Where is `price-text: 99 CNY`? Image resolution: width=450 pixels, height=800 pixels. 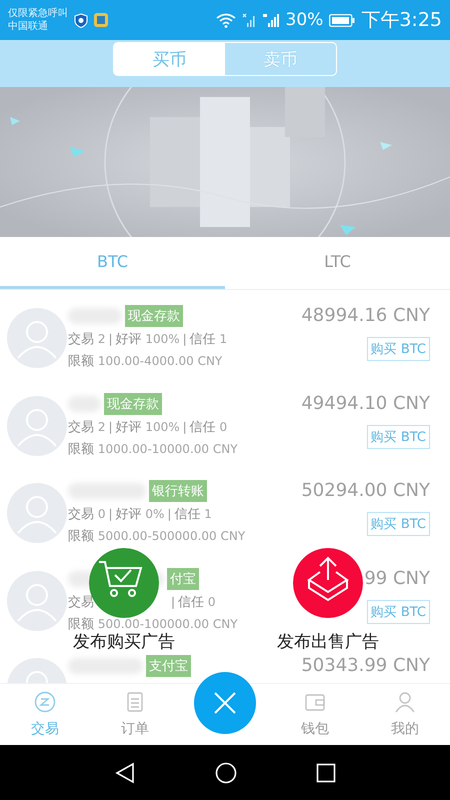
price-text: 99 CNY is located at coordinates (397, 578).